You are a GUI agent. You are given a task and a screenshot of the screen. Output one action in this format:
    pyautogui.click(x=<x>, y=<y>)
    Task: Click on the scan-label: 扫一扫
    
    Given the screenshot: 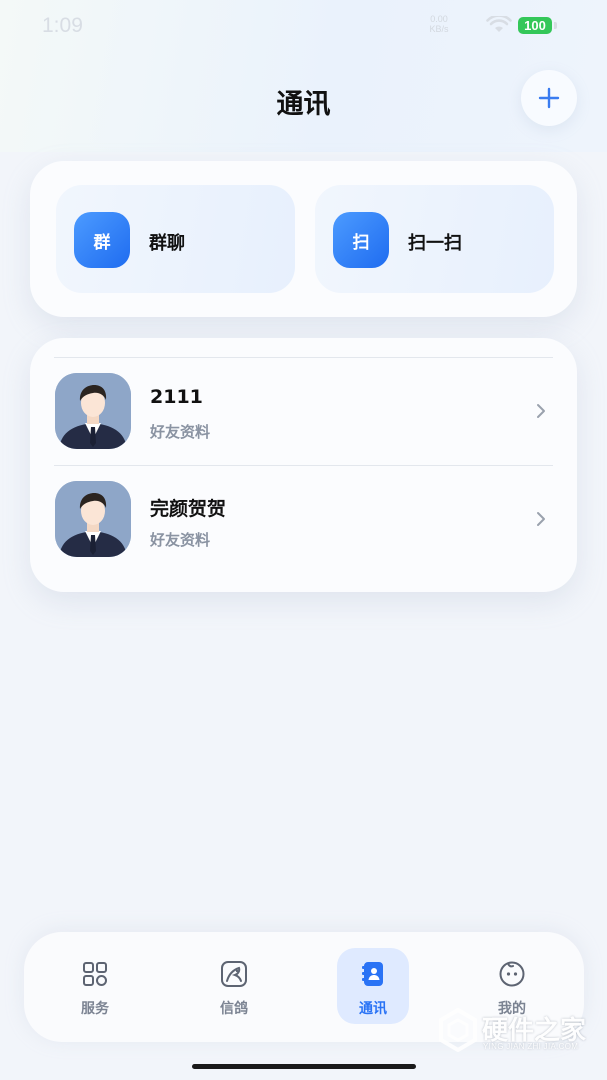 What is the action you would take?
    pyautogui.click(x=435, y=243)
    